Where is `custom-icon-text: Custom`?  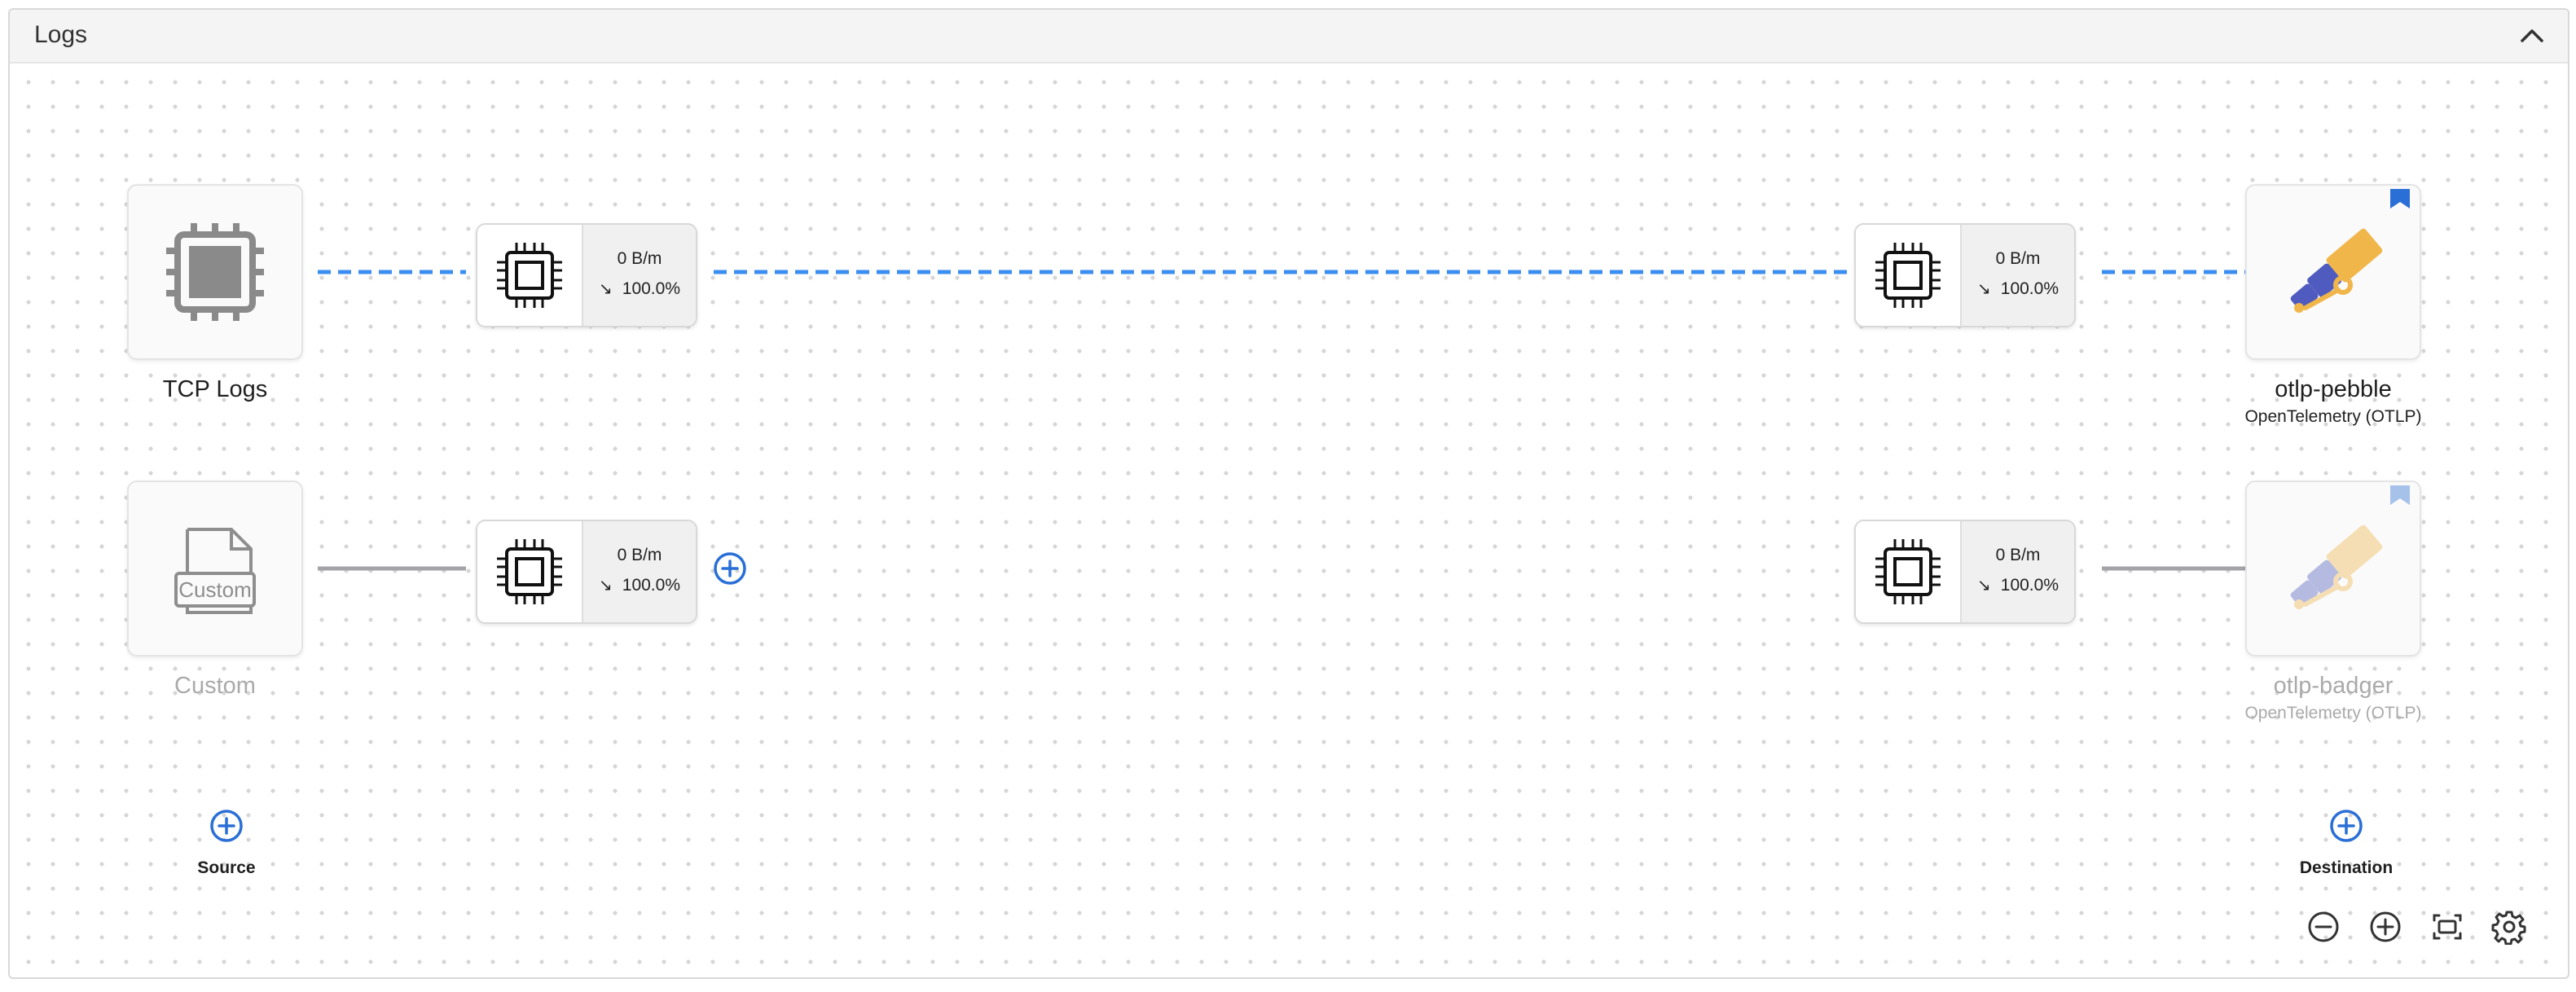
custom-icon-text: Custom is located at coordinates (215, 589).